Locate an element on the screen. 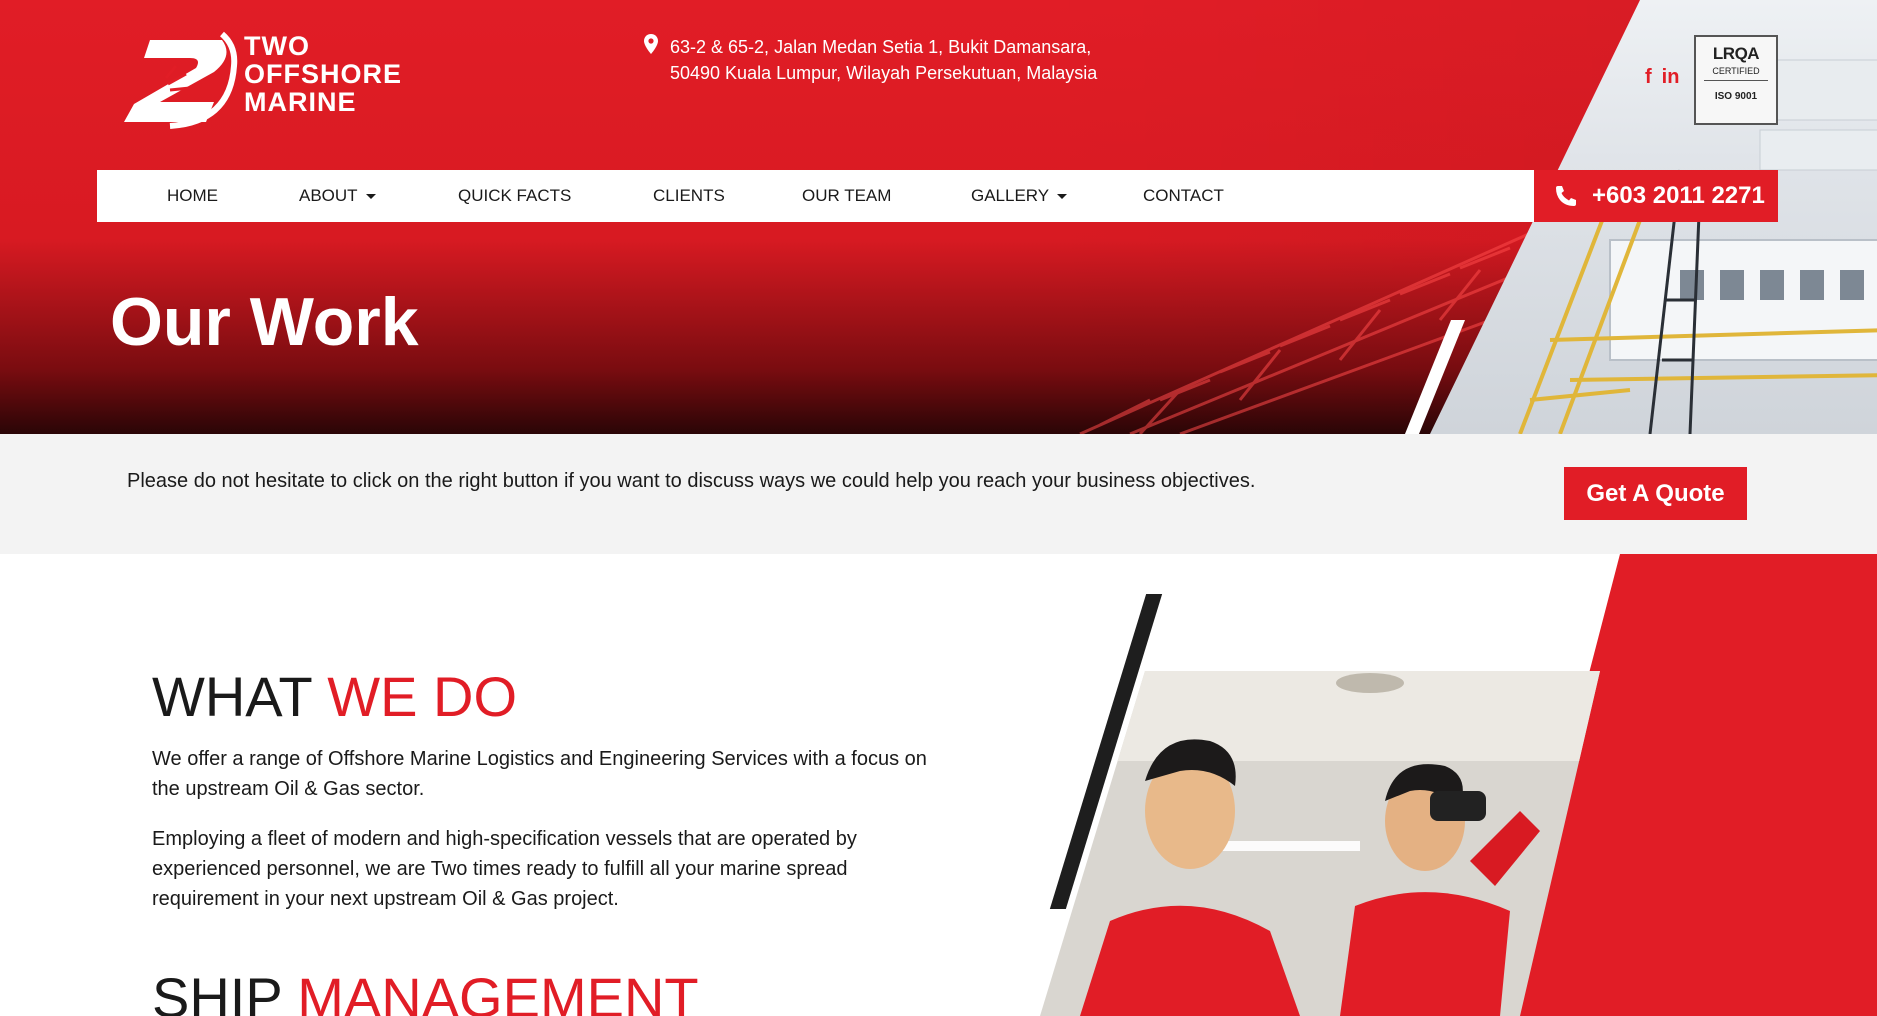 This screenshot has height=1016, width=1877. nav-quick-facts: QUICK FACTS is located at coordinates (514, 196).